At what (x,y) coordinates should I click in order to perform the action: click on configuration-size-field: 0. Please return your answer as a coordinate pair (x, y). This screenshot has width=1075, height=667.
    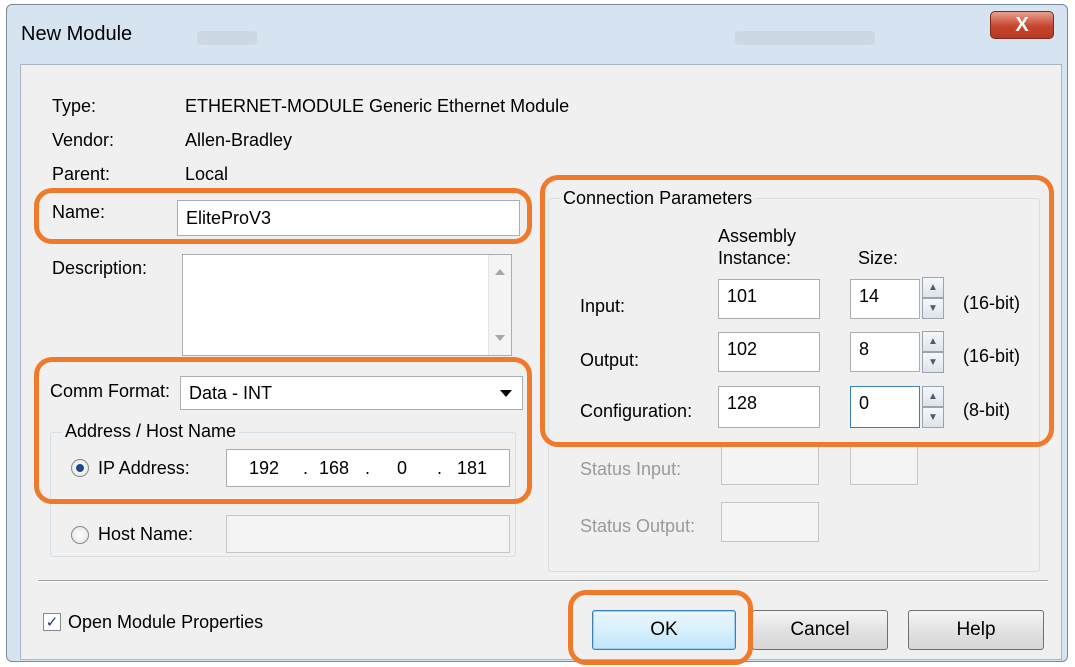
    Looking at the image, I should click on (885, 407).